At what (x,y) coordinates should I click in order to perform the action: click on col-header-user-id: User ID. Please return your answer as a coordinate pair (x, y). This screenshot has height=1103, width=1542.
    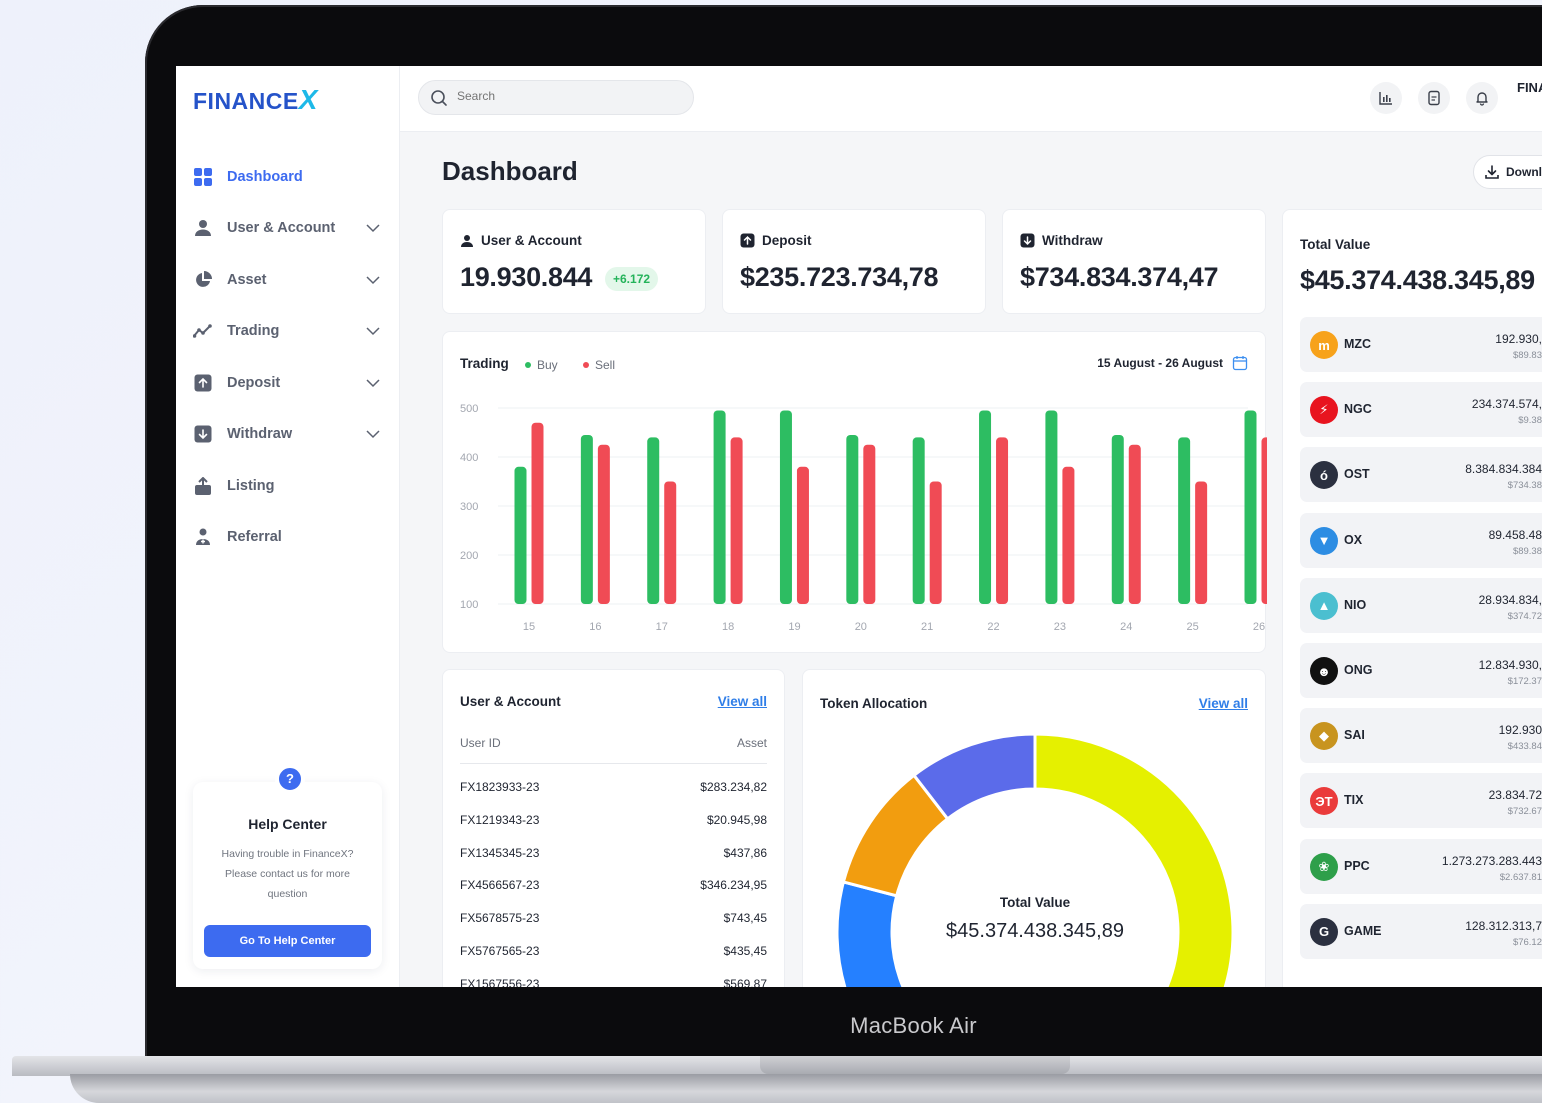
    Looking at the image, I should click on (480, 743).